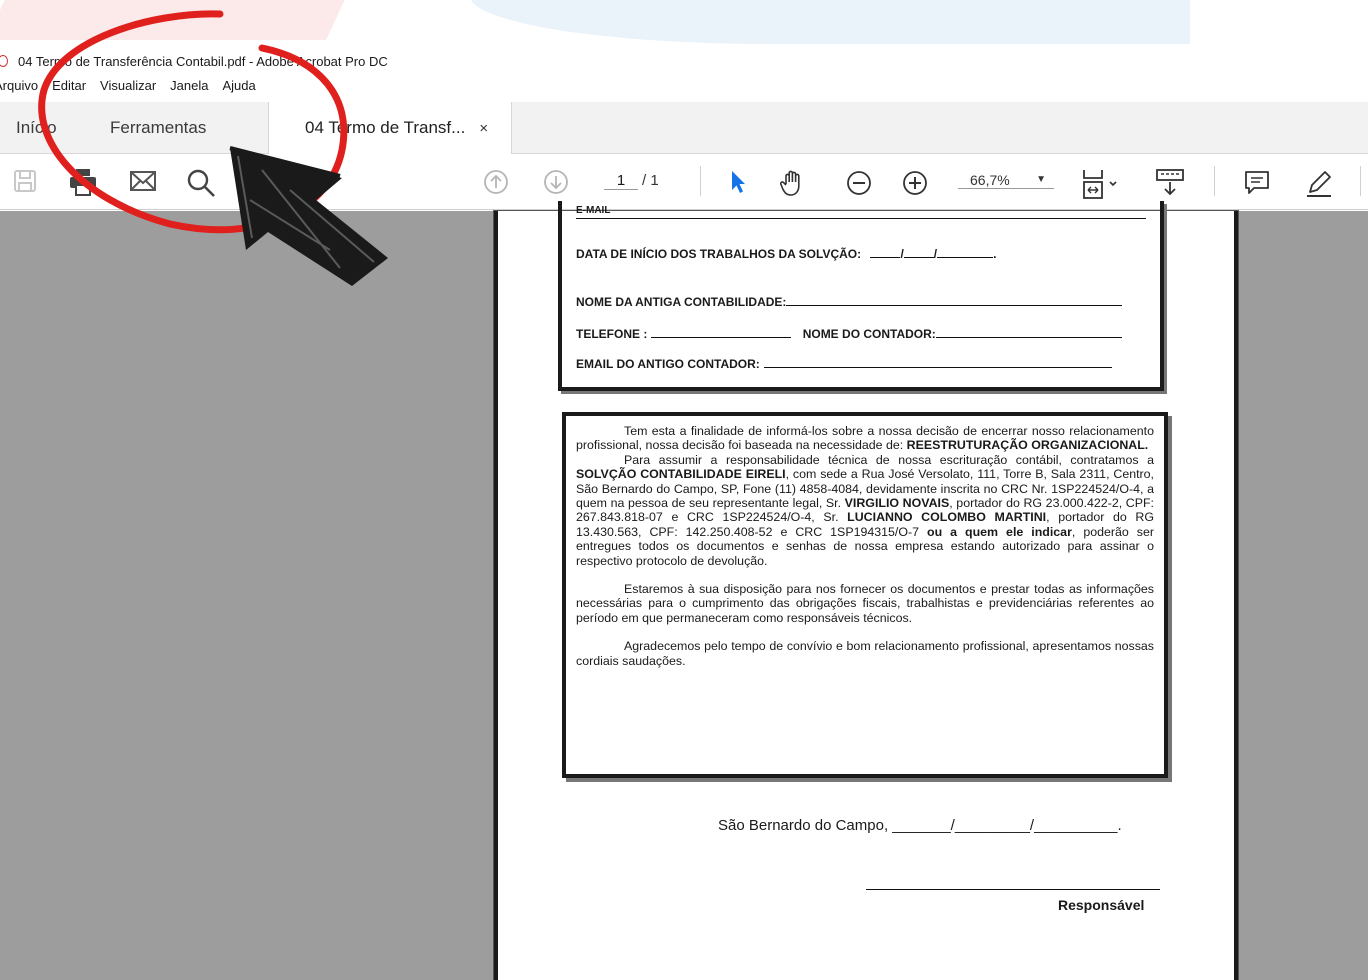 This screenshot has width=1368, height=980. Describe the element at coordinates (556, 182) in the screenshot. I see `page-down-icon` at that location.